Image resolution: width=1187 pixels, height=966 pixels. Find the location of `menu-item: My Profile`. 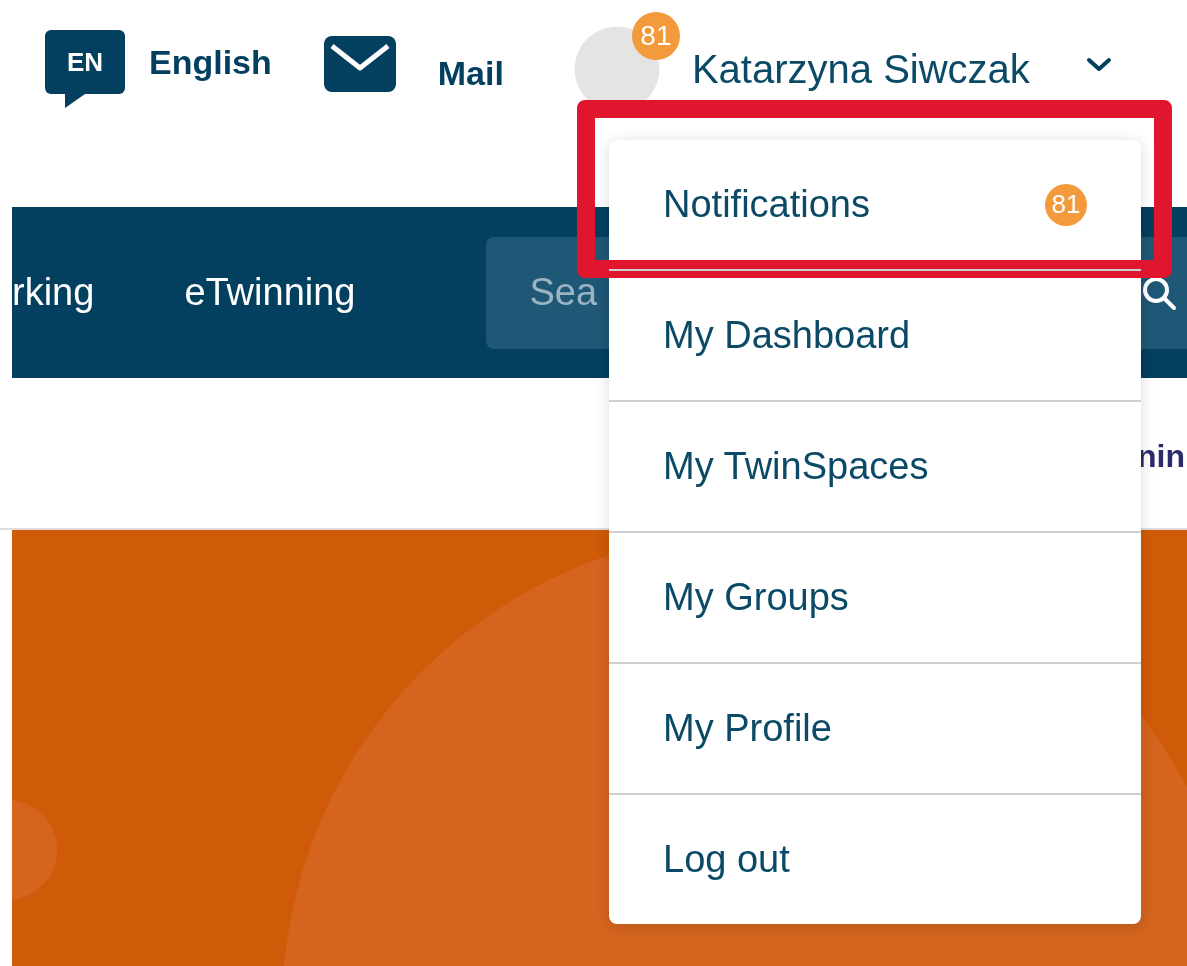

menu-item: My Profile is located at coordinates (875, 728).